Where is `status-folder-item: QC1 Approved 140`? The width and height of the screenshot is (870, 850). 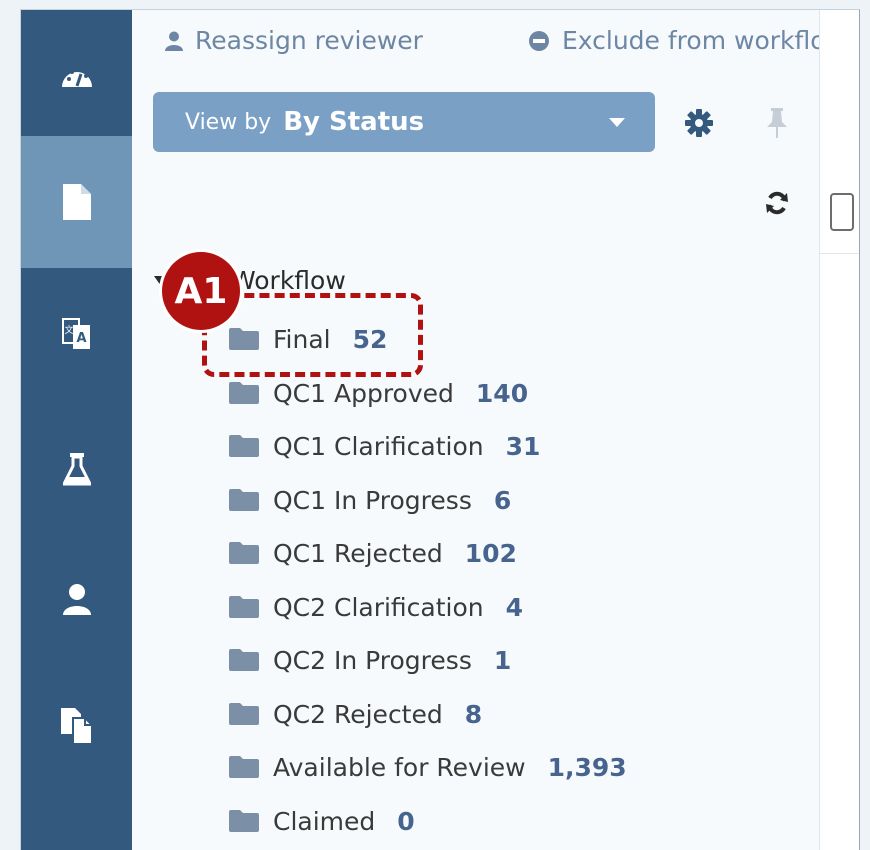
status-folder-item: QC1 Approved 140 is located at coordinates (378, 393).